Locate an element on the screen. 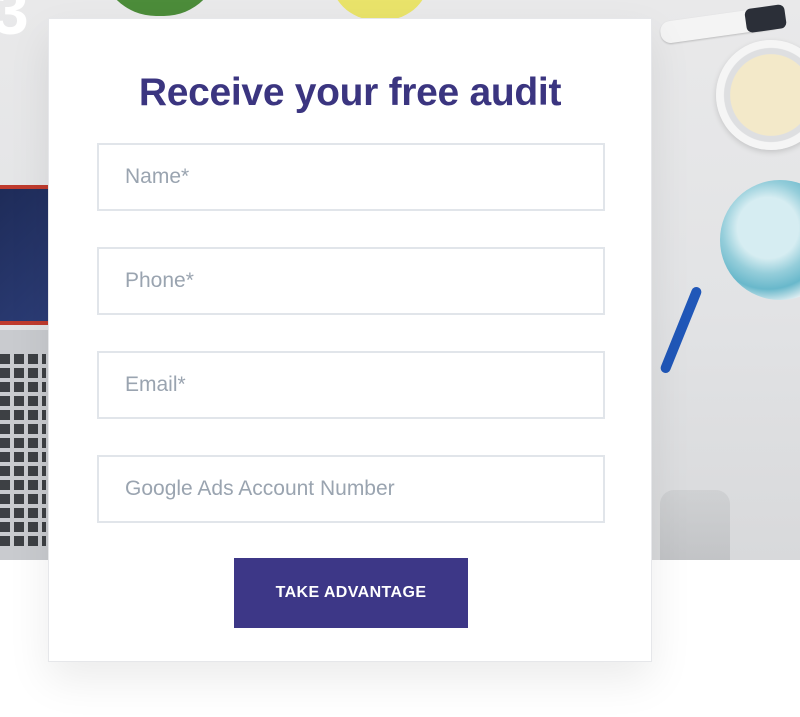 Image resolution: width=800 pixels, height=717 pixels. hero-heading-fragment: 3 is located at coordinates (14, 24).